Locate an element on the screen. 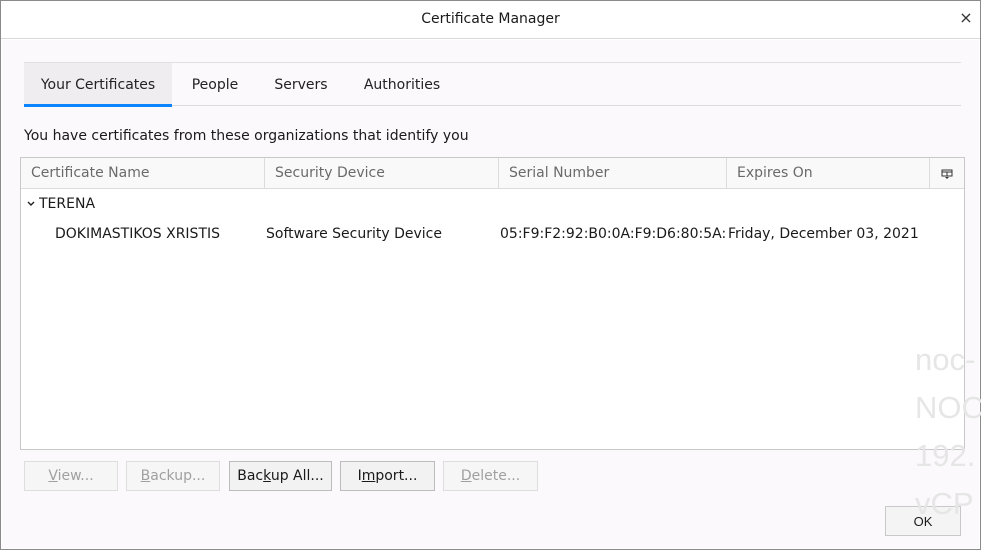 Image resolution: width=981 pixels, height=550 pixels. column-picker-button is located at coordinates (947, 173).